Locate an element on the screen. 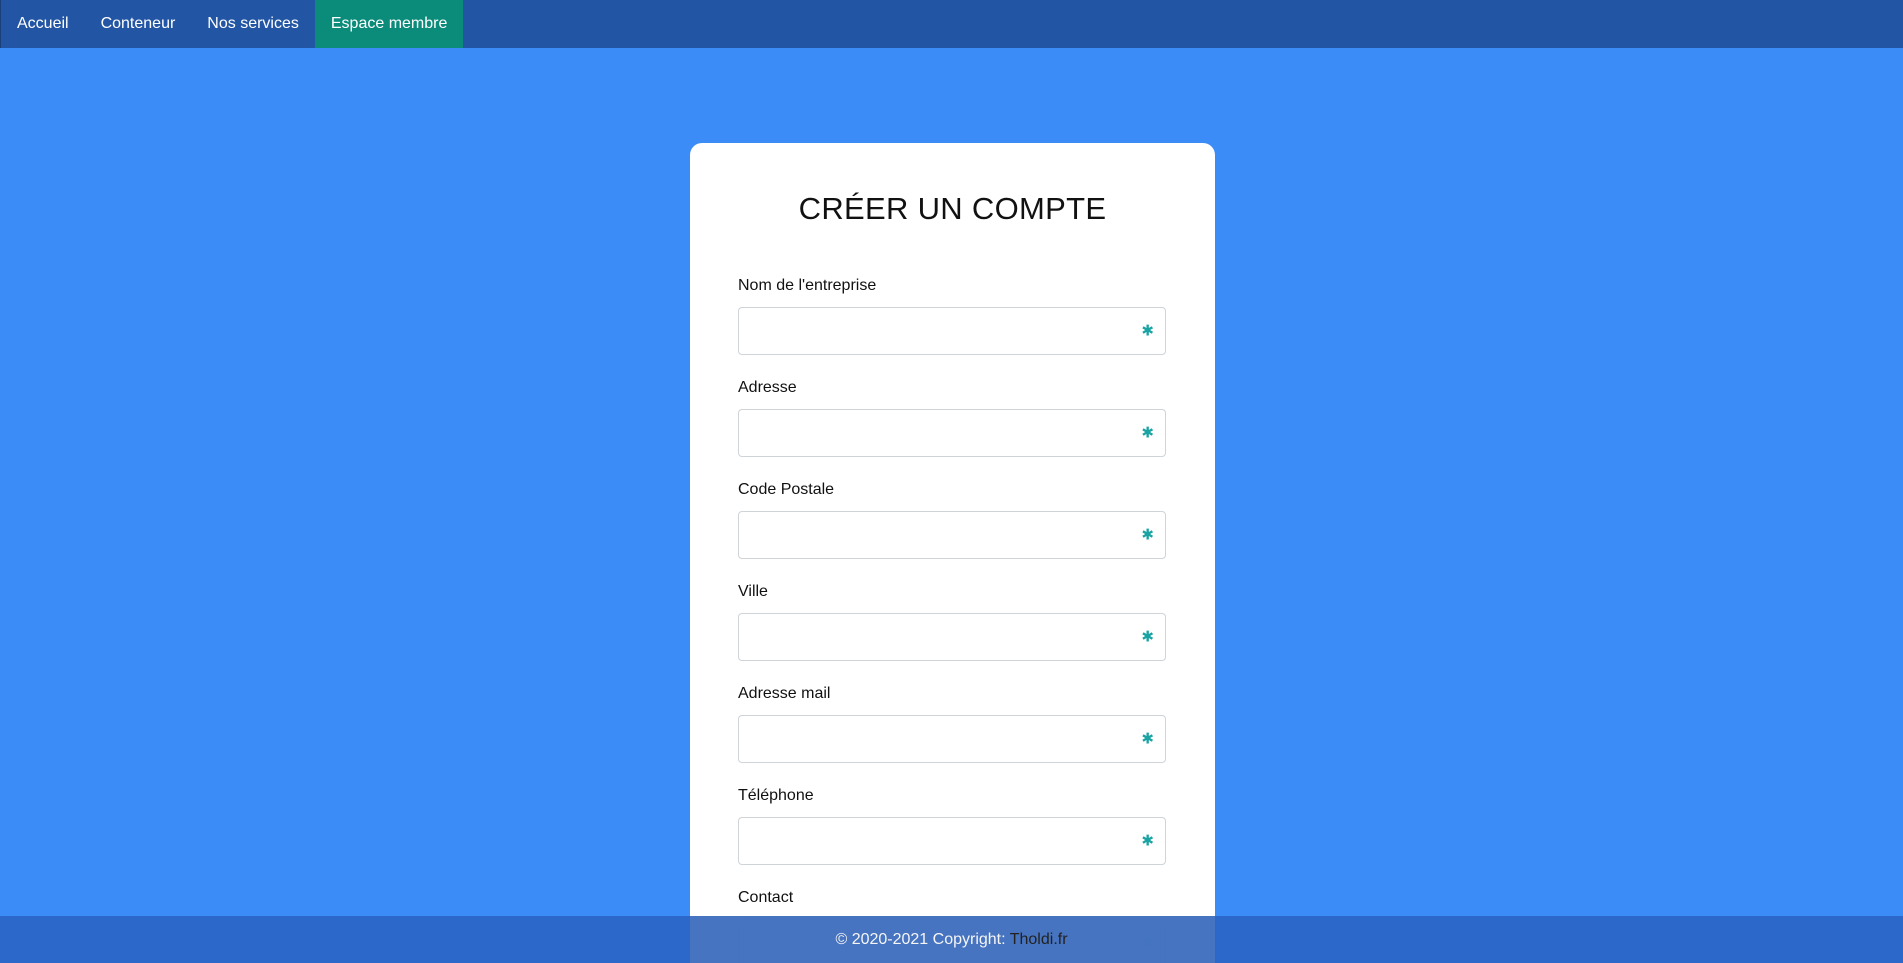 The width and height of the screenshot is (1903, 963). footer-copyright: © 2020-2021 Copyright: Tholdi.fr is located at coordinates (951, 940).